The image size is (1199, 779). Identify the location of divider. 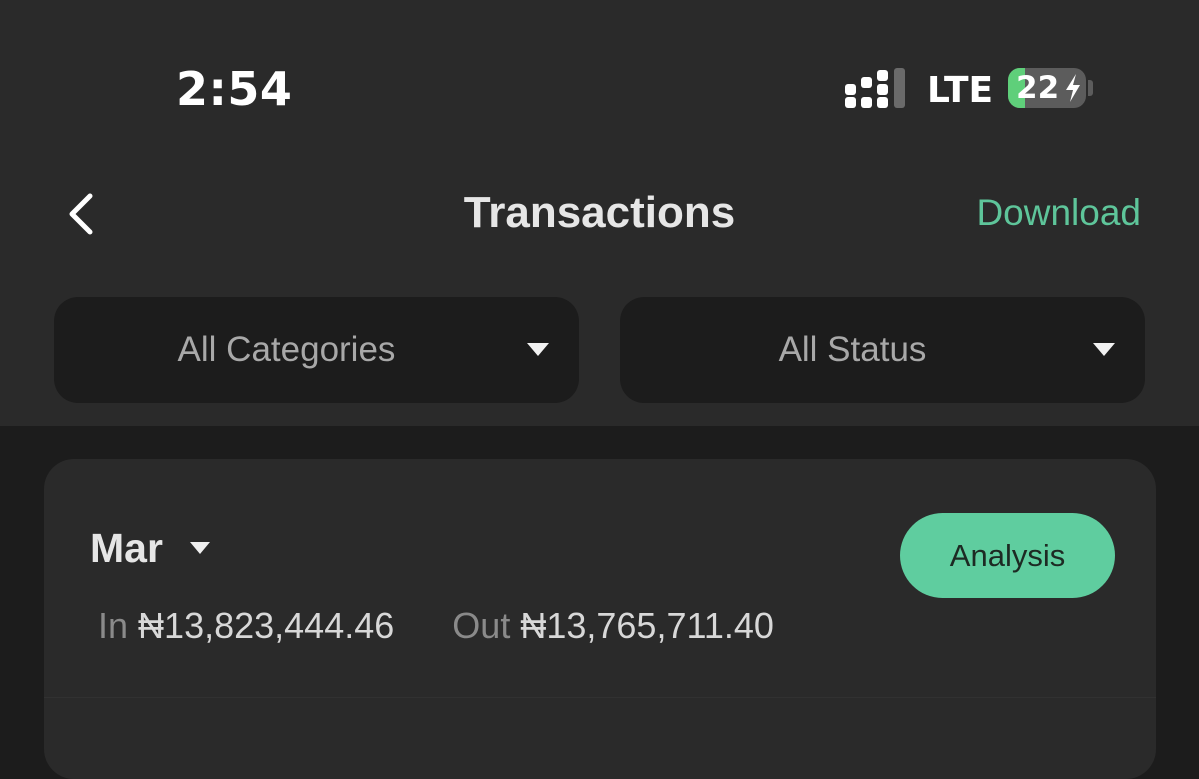
(600, 697).